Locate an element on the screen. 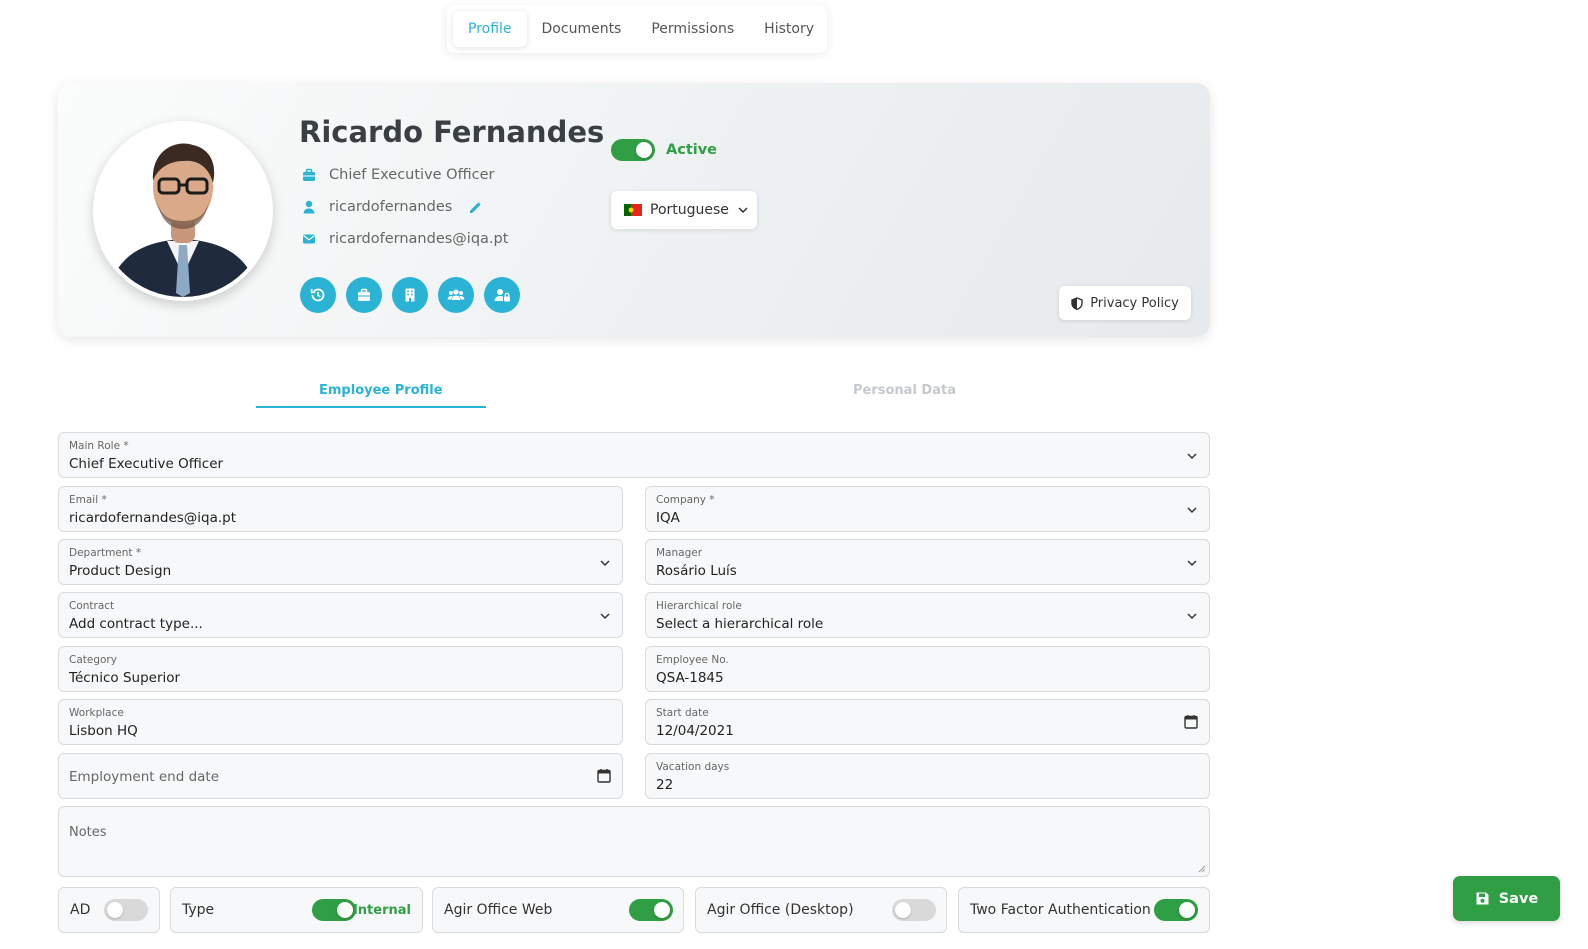 The width and height of the screenshot is (1588, 949). workplace-label: Workplace is located at coordinates (96, 713).